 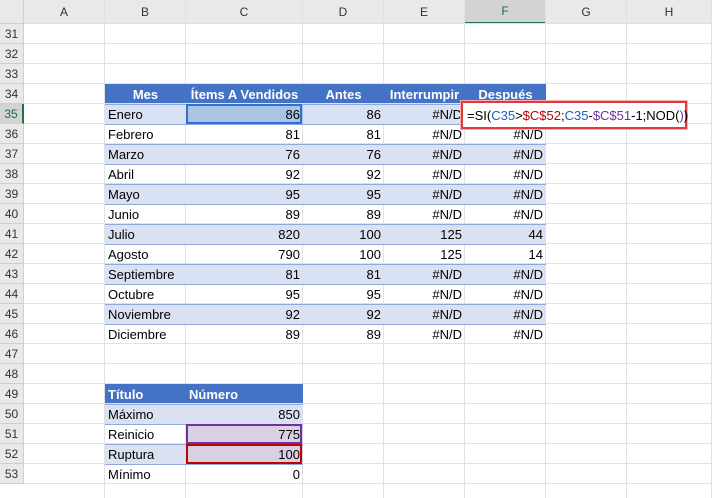 What do you see at coordinates (12, 354) in the screenshot?
I see `row-header-47: 47` at bounding box center [12, 354].